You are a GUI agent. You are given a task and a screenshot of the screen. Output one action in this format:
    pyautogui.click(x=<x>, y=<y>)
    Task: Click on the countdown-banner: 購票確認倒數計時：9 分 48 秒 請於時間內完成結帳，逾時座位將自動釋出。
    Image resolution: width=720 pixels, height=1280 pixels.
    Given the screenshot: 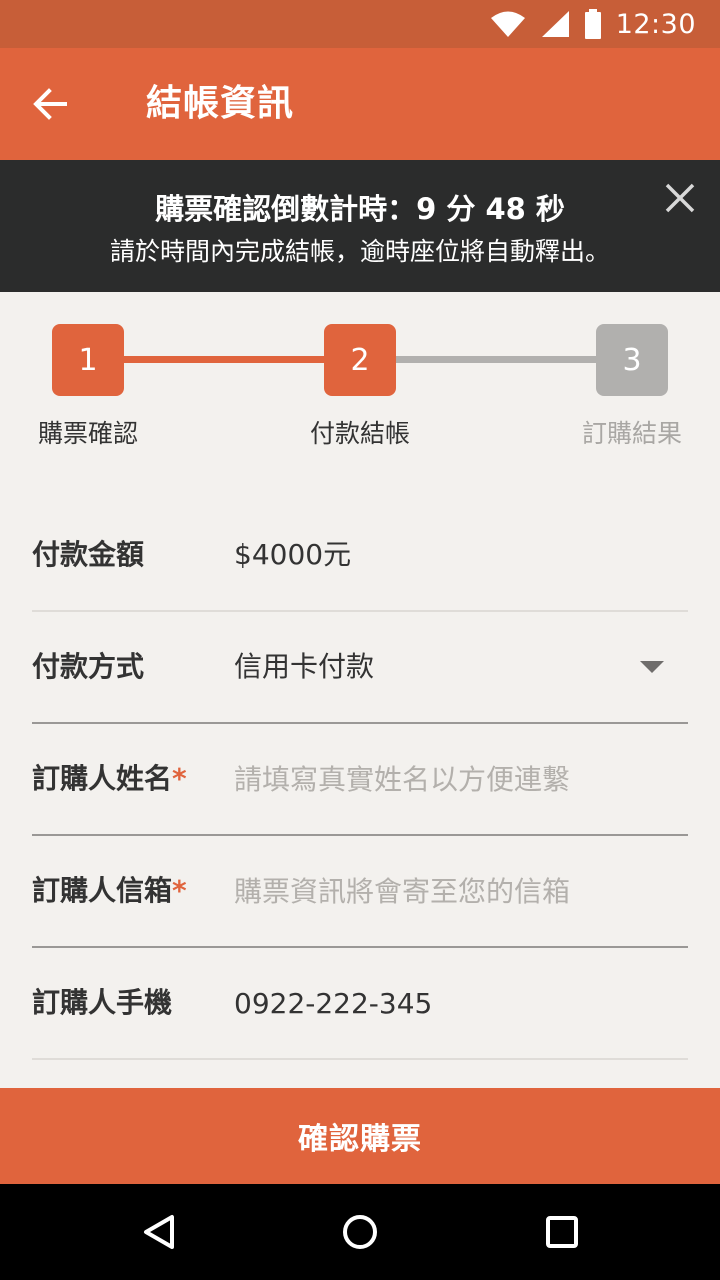 What is the action you would take?
    pyautogui.click(x=360, y=226)
    